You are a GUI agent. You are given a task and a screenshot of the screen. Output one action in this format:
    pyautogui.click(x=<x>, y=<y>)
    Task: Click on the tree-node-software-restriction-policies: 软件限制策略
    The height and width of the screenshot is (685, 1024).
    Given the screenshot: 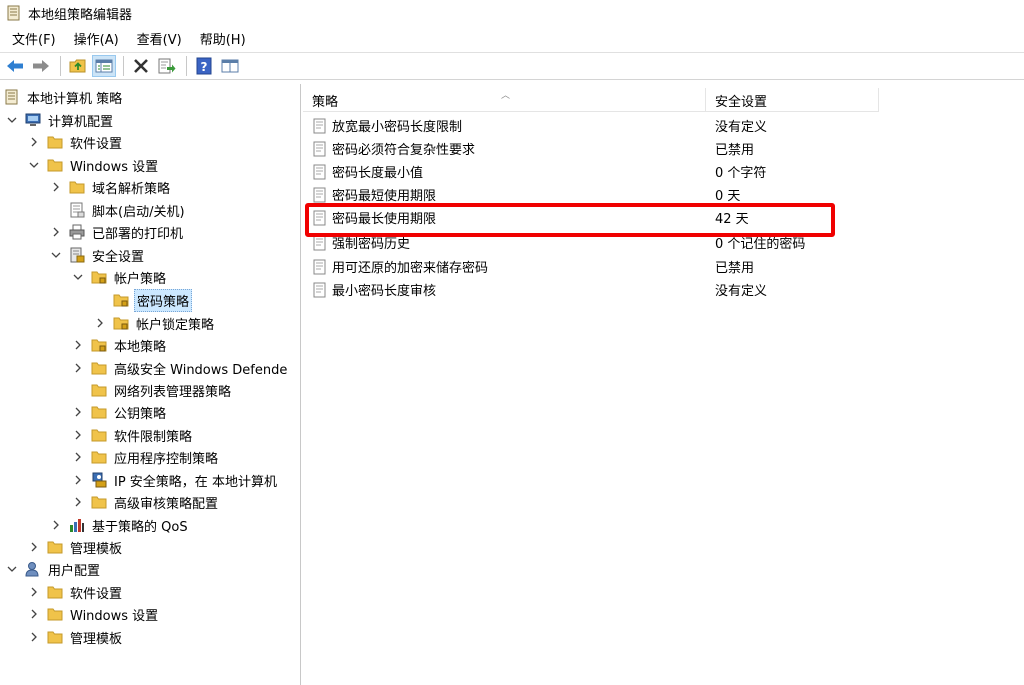 What is the action you would take?
    pyautogui.click(x=133, y=435)
    